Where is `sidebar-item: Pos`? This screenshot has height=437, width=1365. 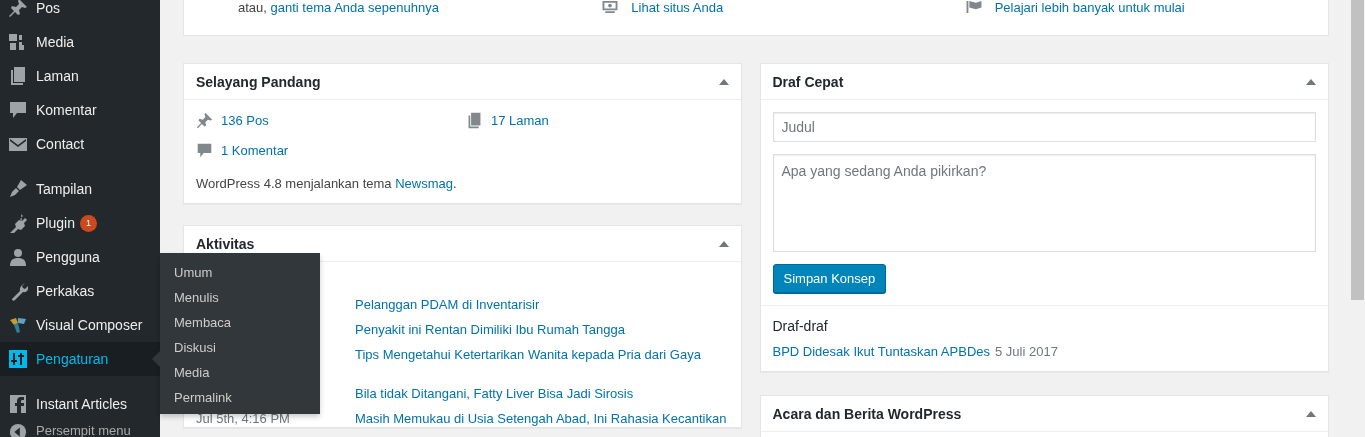 sidebar-item: Pos is located at coordinates (80, 12).